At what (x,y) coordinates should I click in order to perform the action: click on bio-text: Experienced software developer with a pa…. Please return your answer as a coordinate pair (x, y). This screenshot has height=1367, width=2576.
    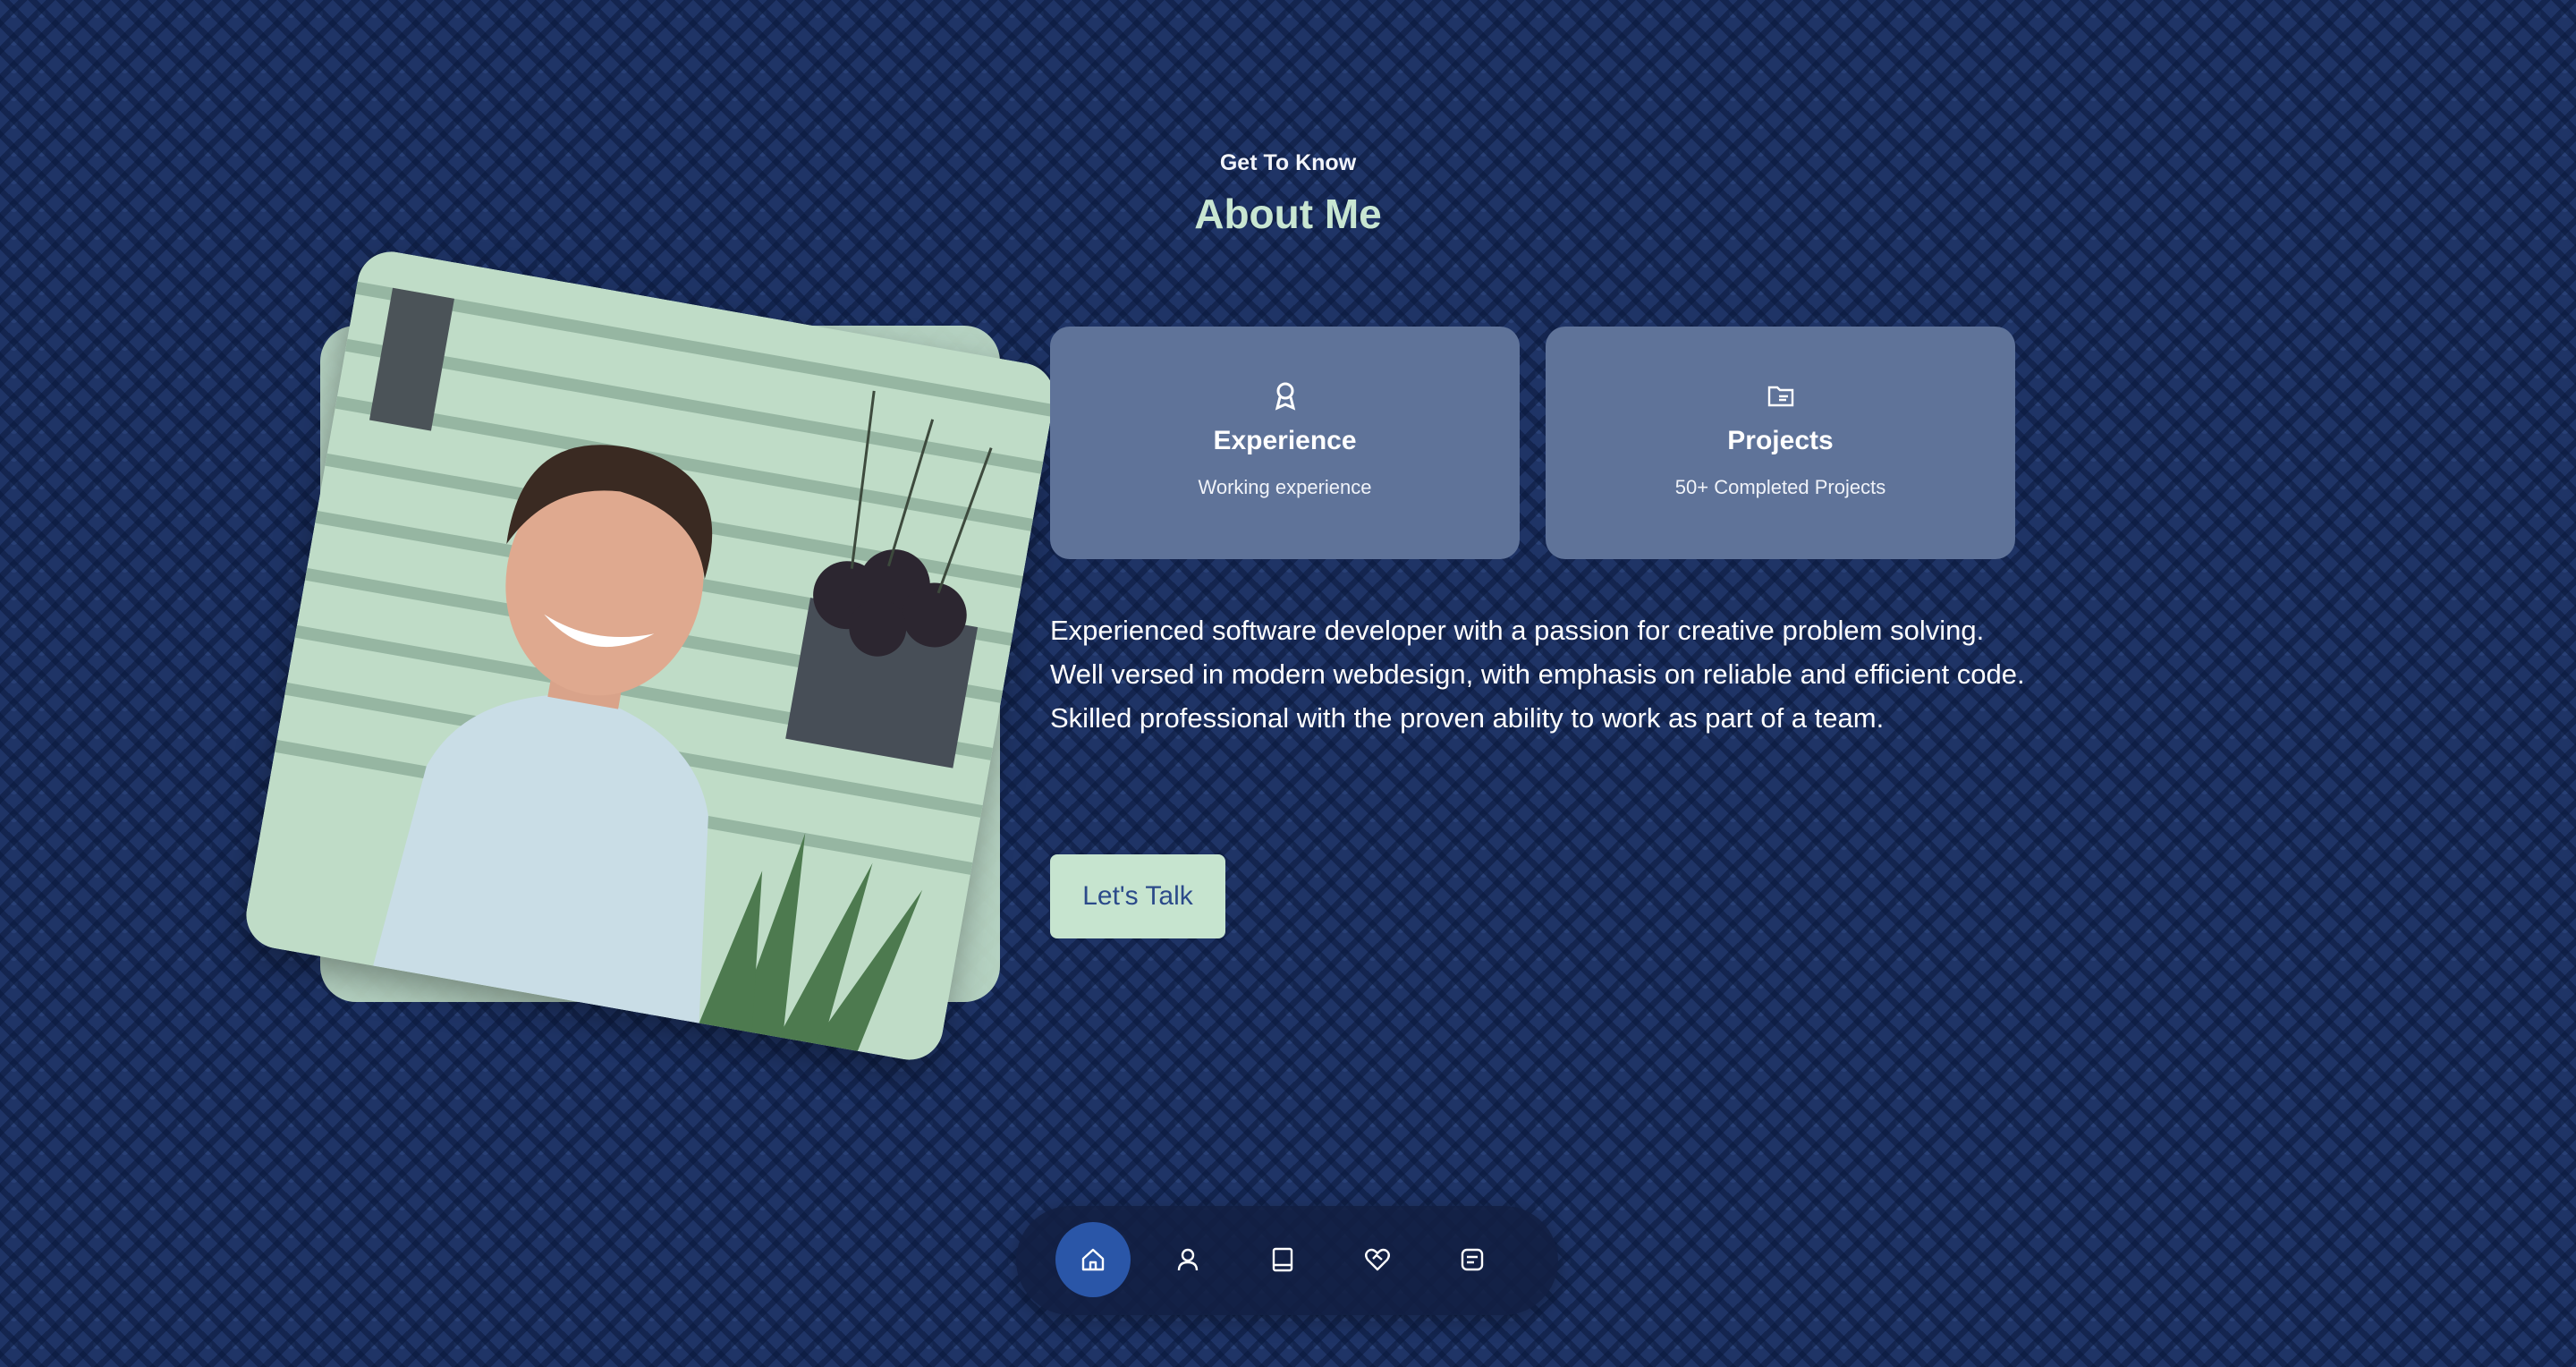
    Looking at the image, I should click on (1537, 674).